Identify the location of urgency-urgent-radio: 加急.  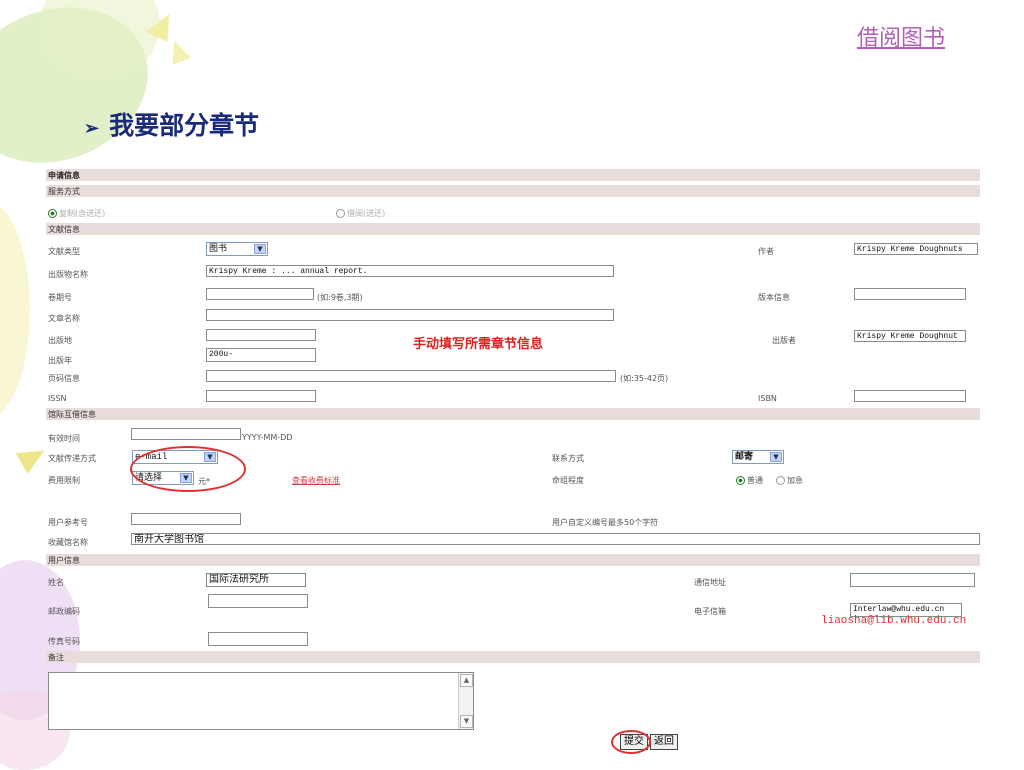
(789, 480).